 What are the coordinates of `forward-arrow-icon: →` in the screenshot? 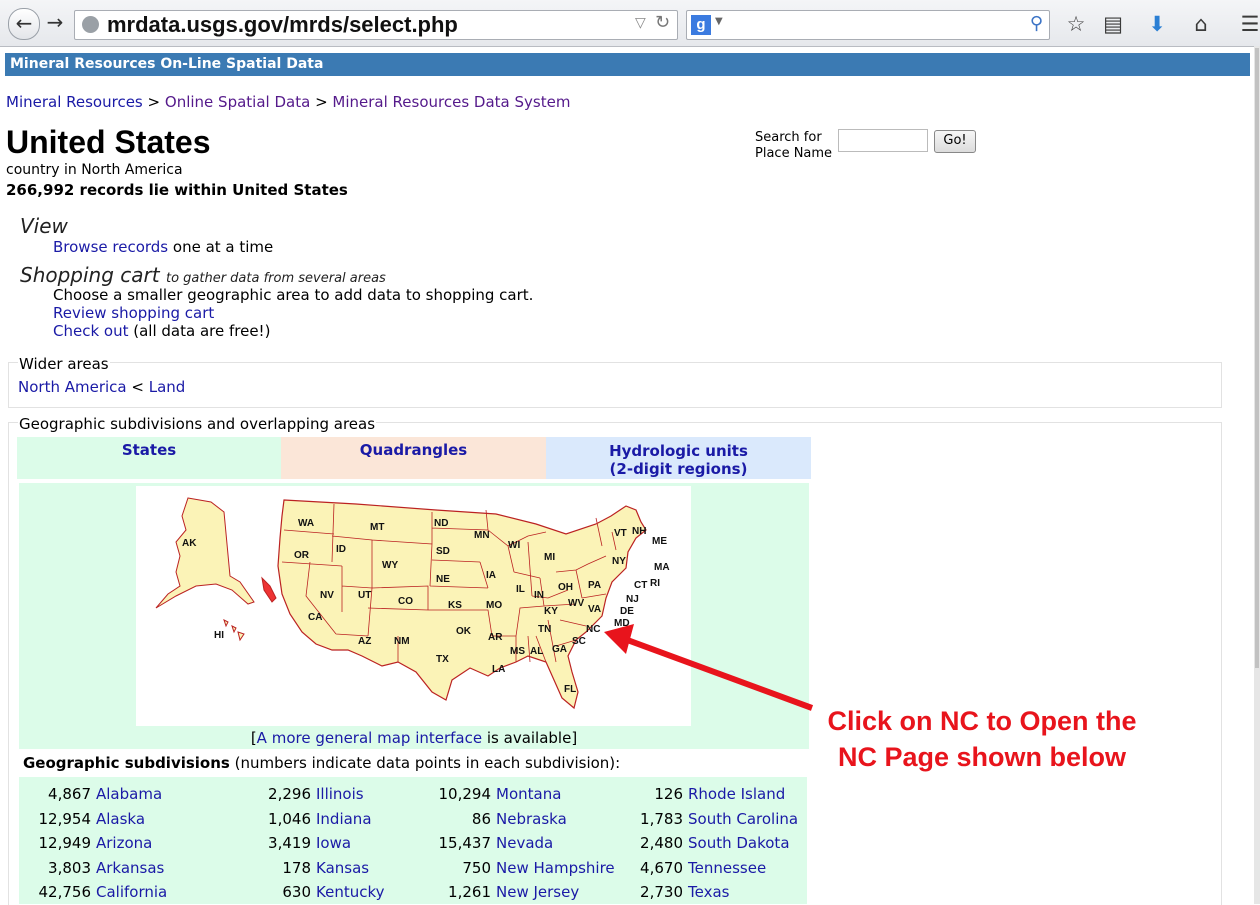 It's located at (55, 23).